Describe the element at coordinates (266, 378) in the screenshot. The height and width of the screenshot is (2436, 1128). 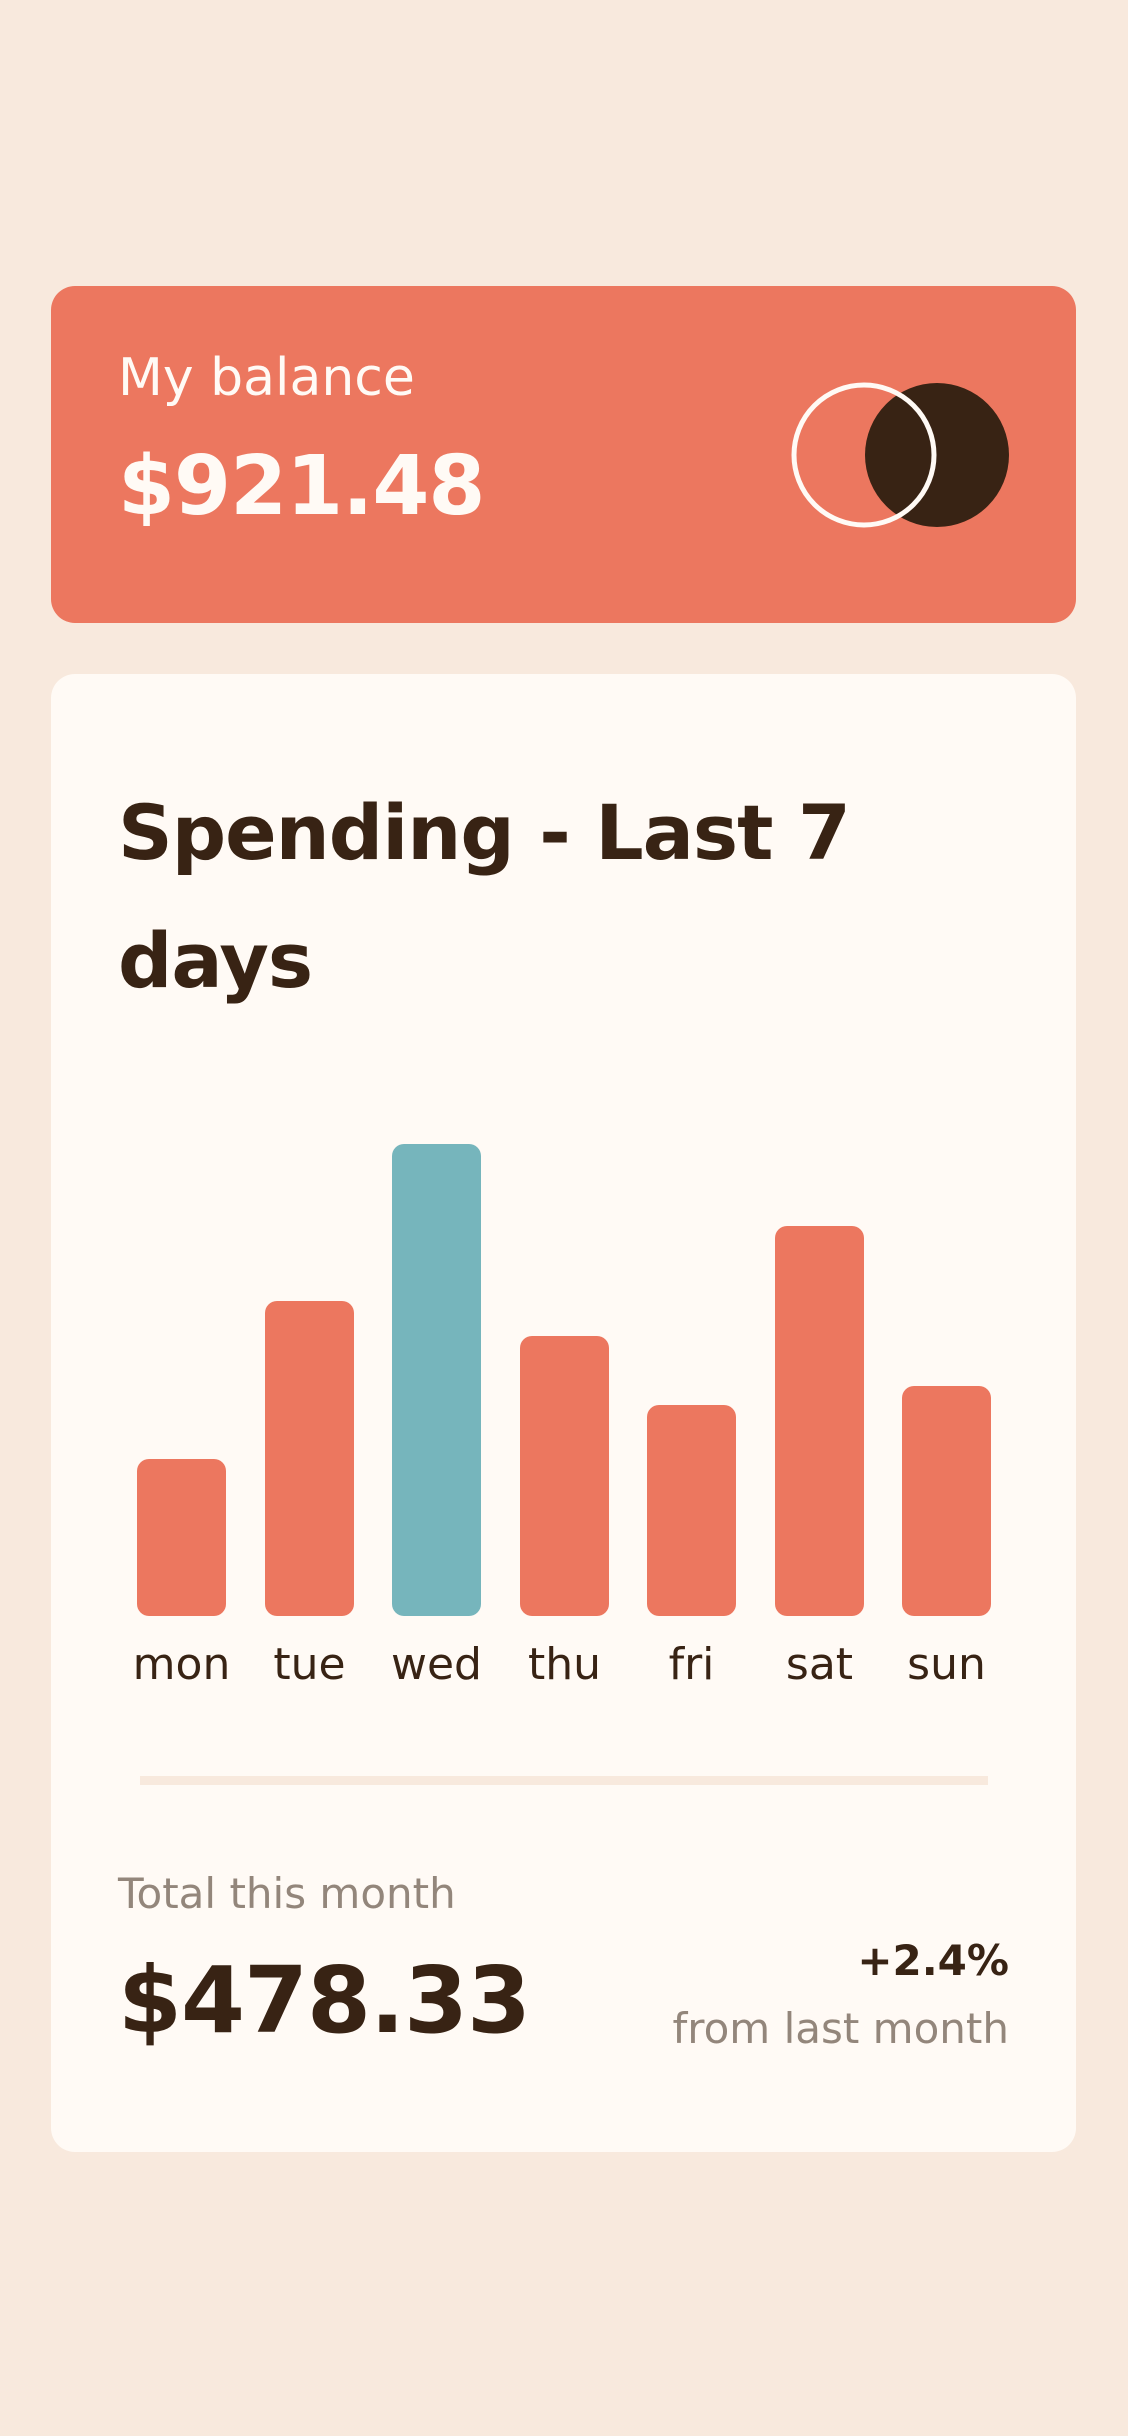
I see `balance-label: My balance` at that location.